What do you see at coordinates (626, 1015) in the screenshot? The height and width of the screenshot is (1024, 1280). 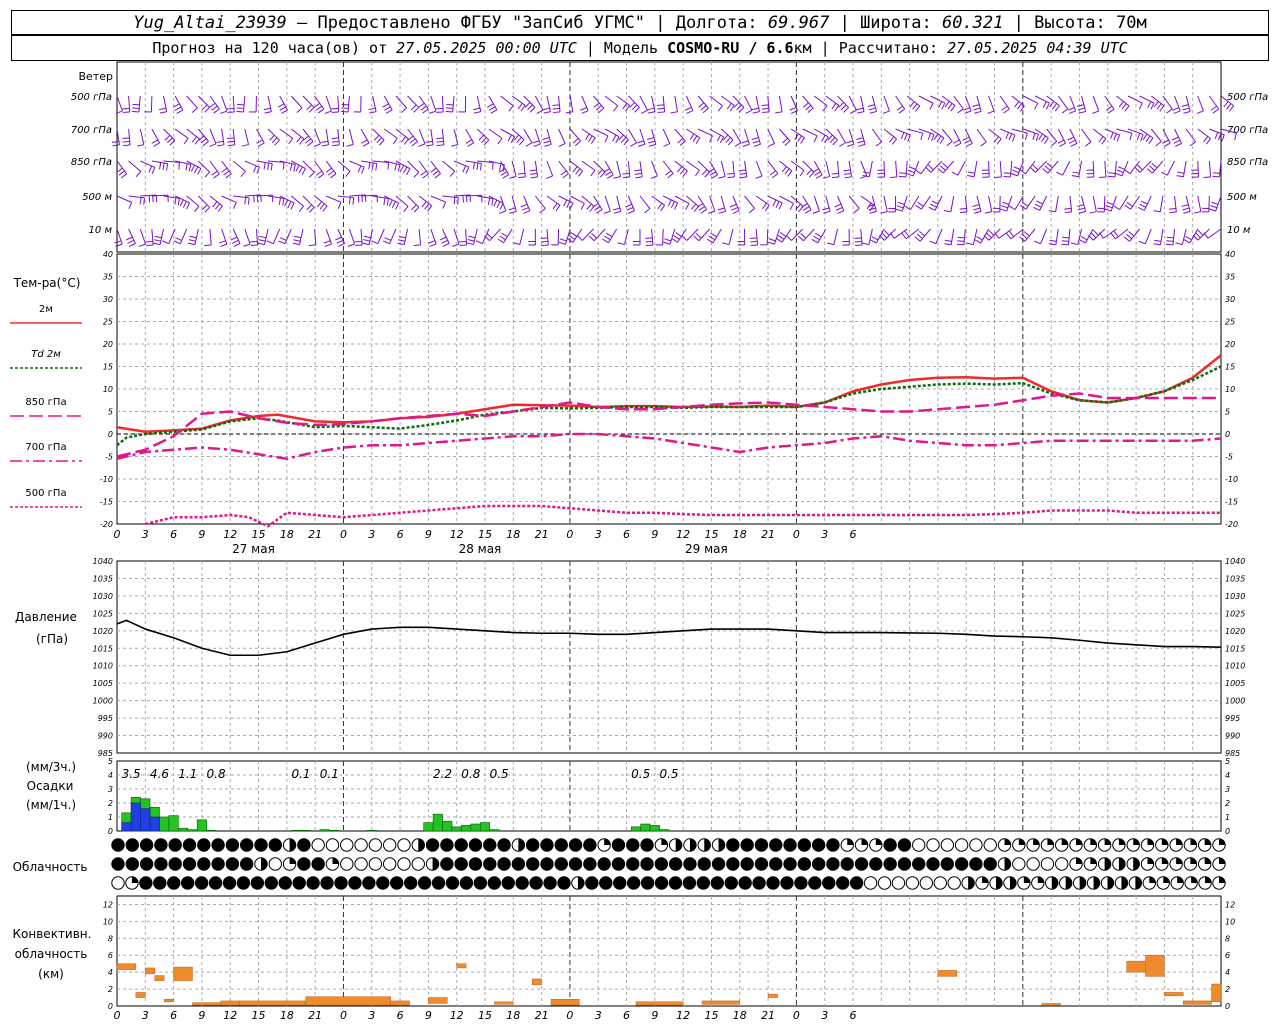 I see `x-tick-label-bottom: 6` at bounding box center [626, 1015].